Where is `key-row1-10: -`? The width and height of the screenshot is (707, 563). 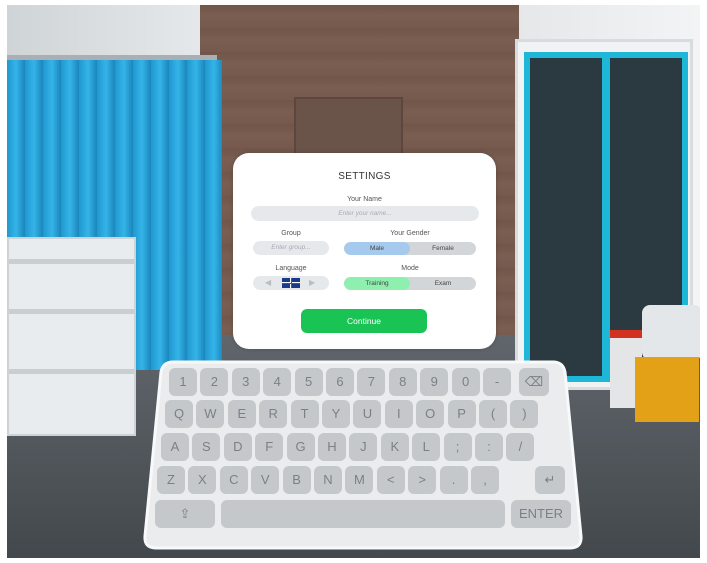 key-row1-10: - is located at coordinates (497, 382).